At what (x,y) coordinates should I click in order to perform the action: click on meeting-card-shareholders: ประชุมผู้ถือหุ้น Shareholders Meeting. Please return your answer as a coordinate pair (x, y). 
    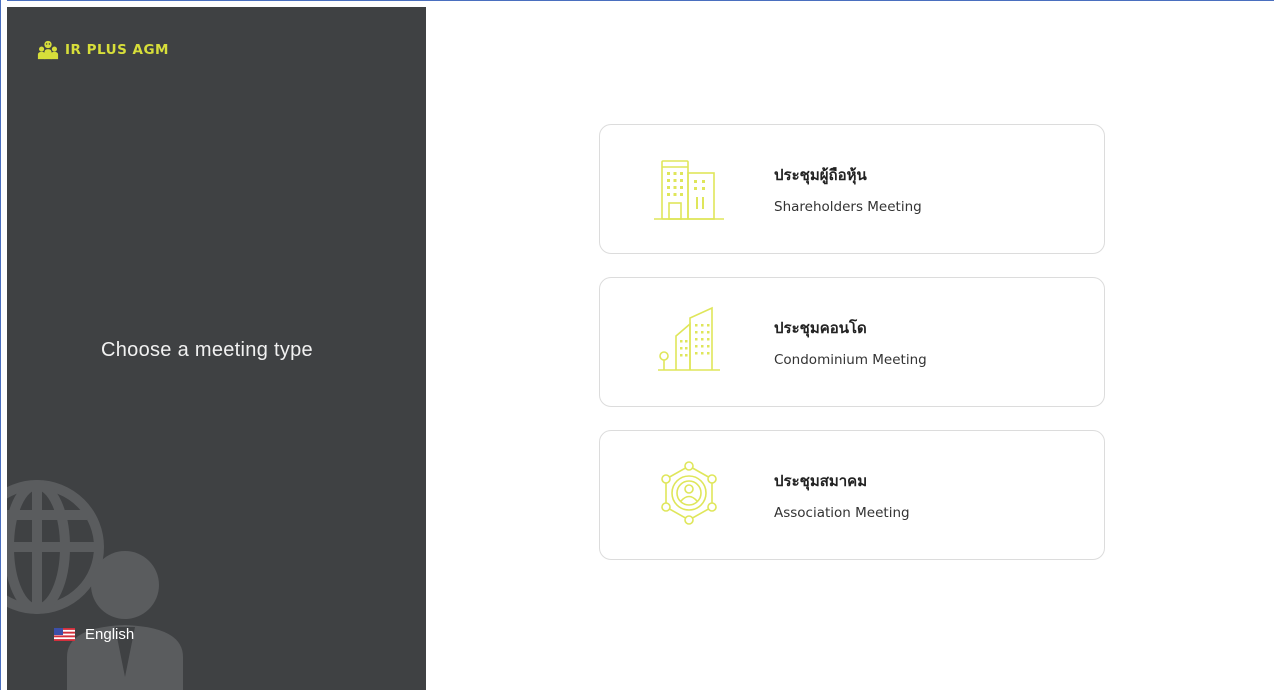
    Looking at the image, I should click on (852, 189).